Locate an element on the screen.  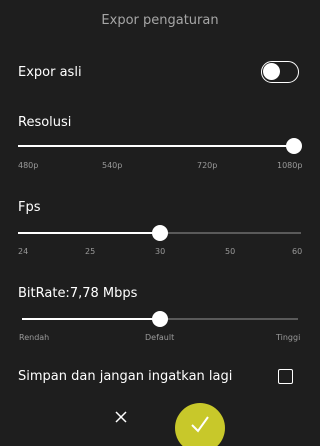
fps-tick-30: 30 is located at coordinates (160, 251).